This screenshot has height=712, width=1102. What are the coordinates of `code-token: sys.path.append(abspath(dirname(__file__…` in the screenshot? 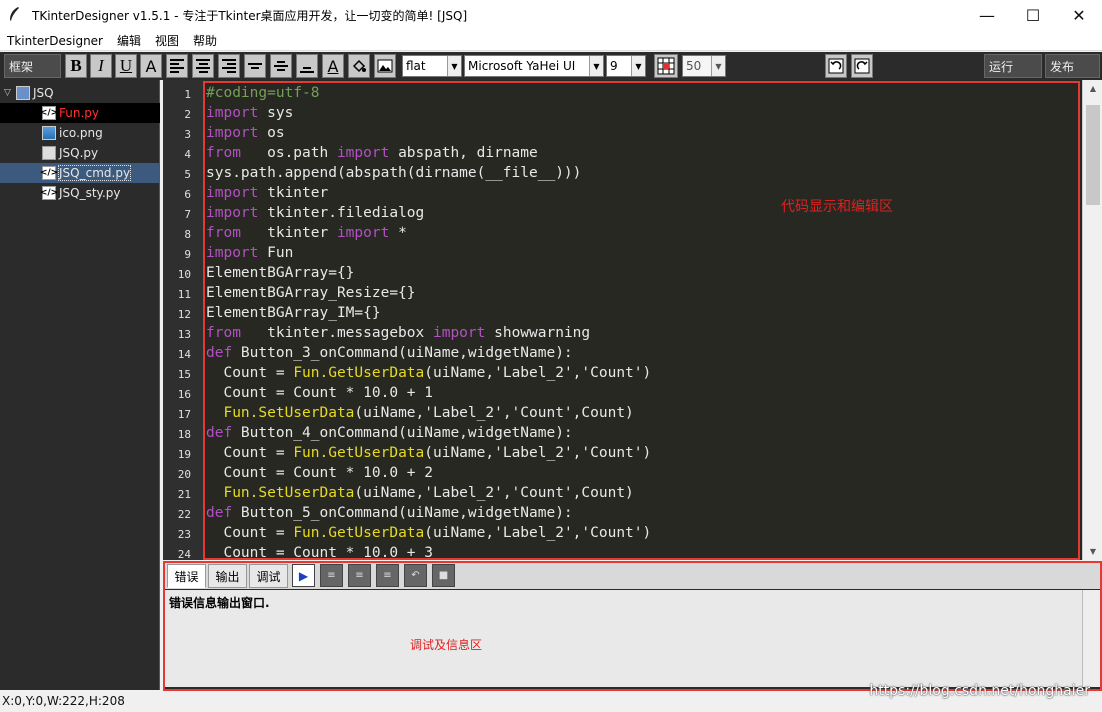 It's located at (394, 173).